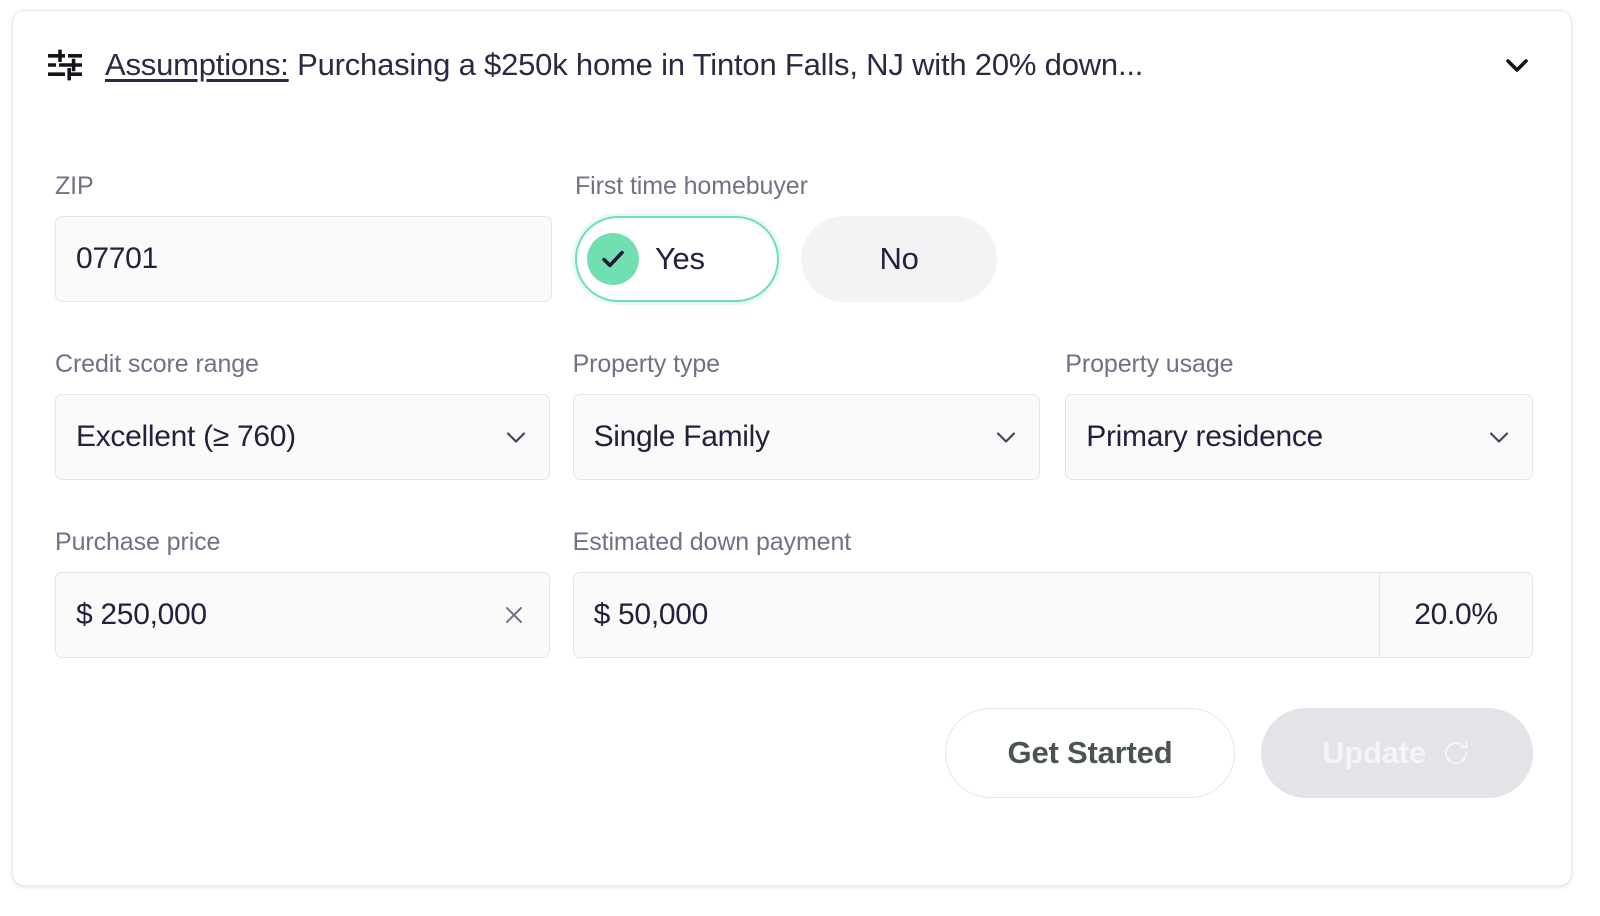 The width and height of the screenshot is (1600, 916). I want to click on property-usage-select: Primary residence, so click(1299, 437).